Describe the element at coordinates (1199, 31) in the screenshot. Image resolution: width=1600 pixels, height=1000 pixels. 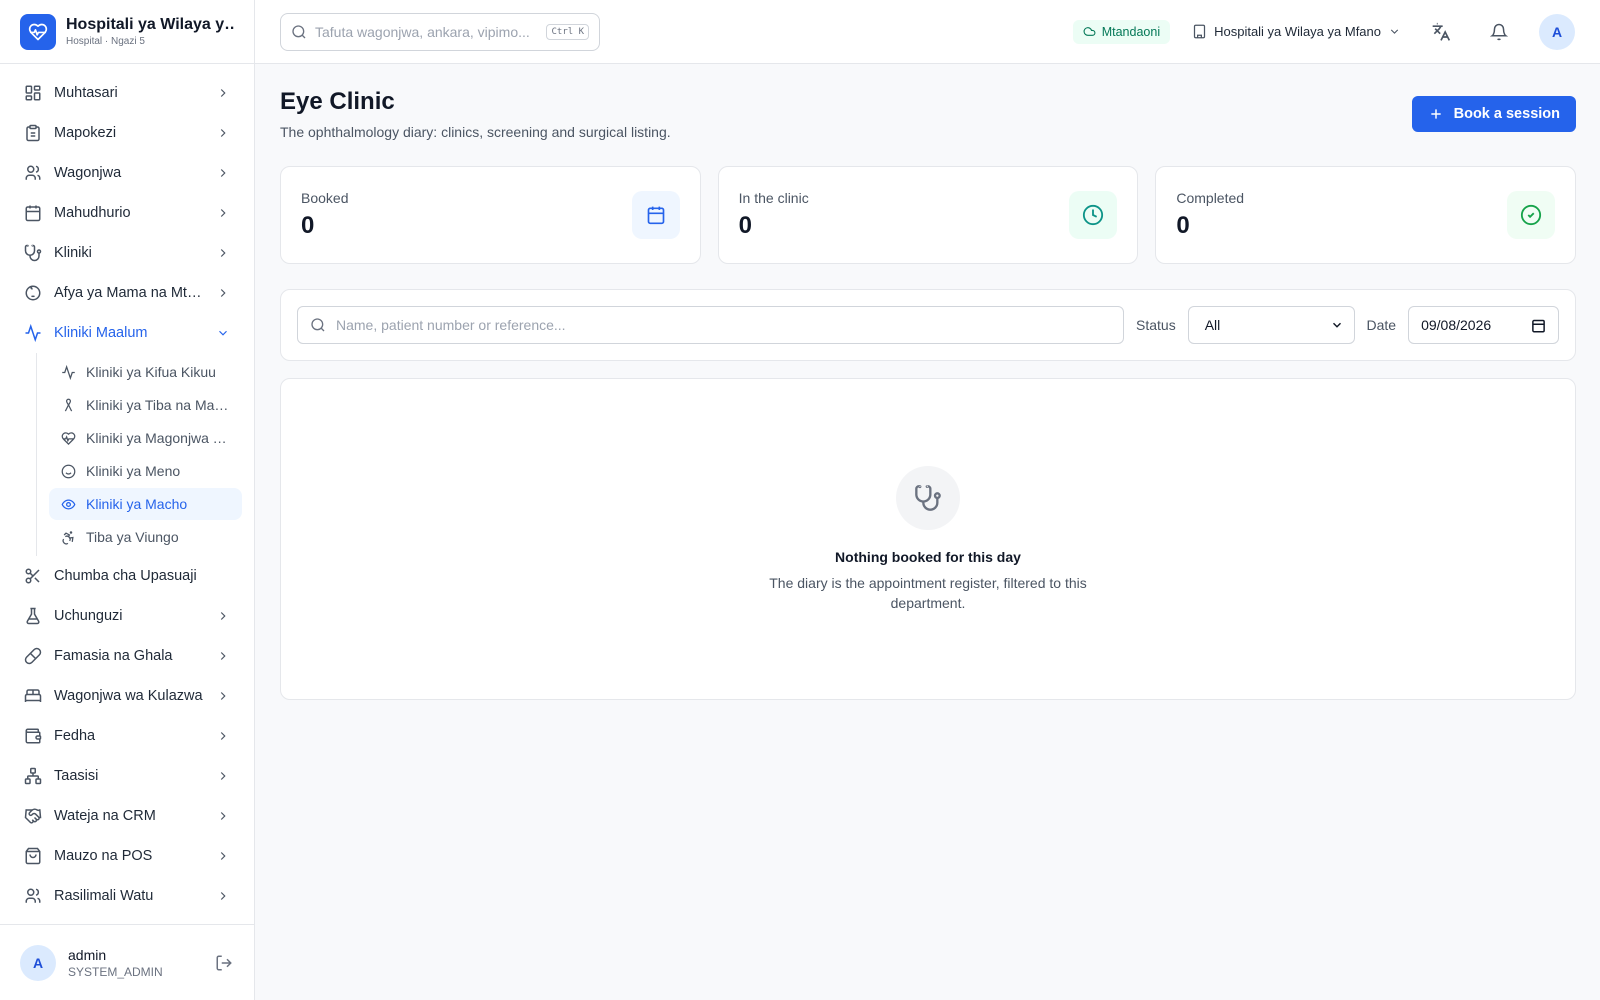
I see `building-icon` at that location.